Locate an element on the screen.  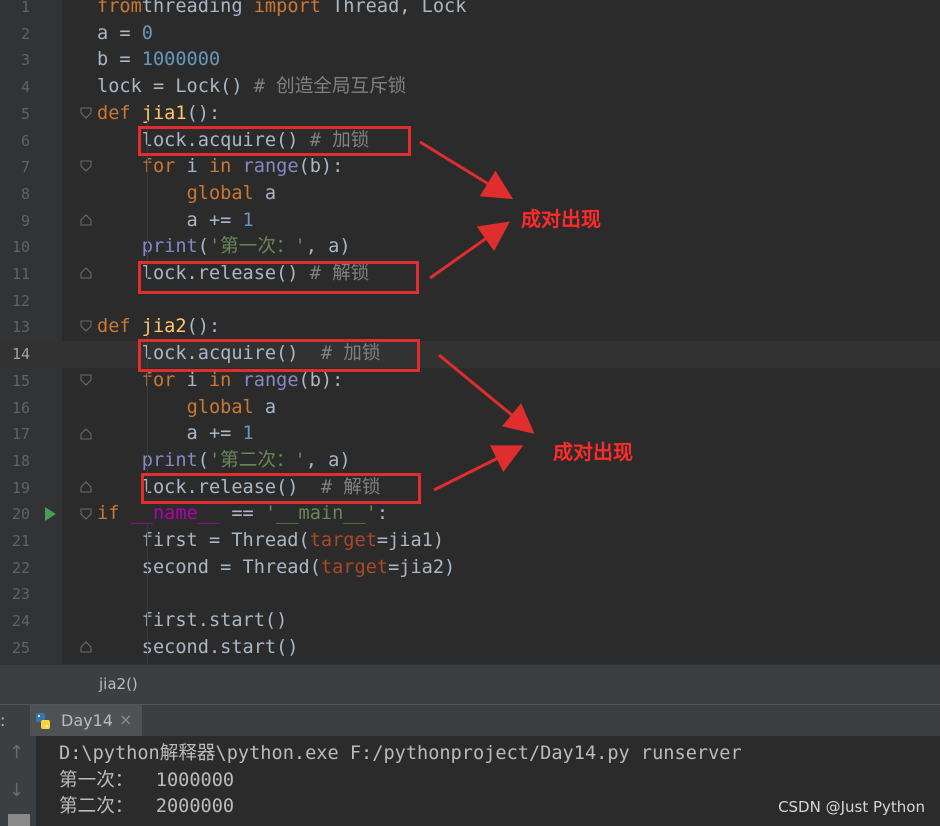
console-line: 第一次： 1000000 is located at coordinates (147, 780).